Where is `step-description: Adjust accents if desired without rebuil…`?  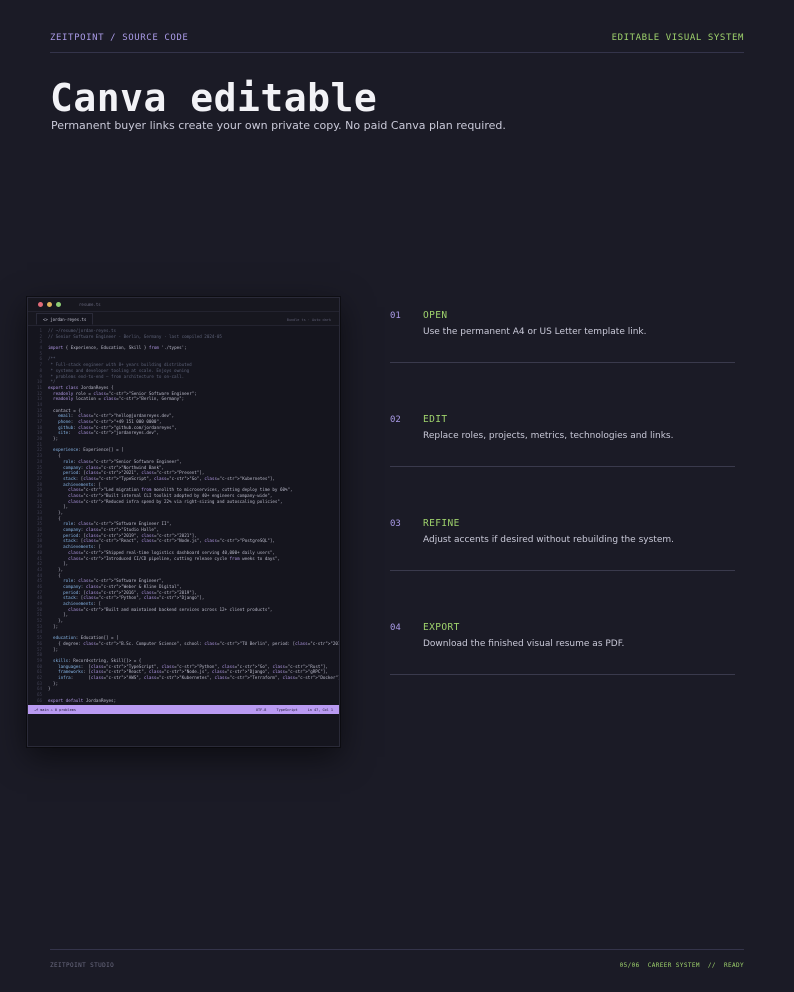 step-description: Adjust accents if desired without rebuil… is located at coordinates (548, 540).